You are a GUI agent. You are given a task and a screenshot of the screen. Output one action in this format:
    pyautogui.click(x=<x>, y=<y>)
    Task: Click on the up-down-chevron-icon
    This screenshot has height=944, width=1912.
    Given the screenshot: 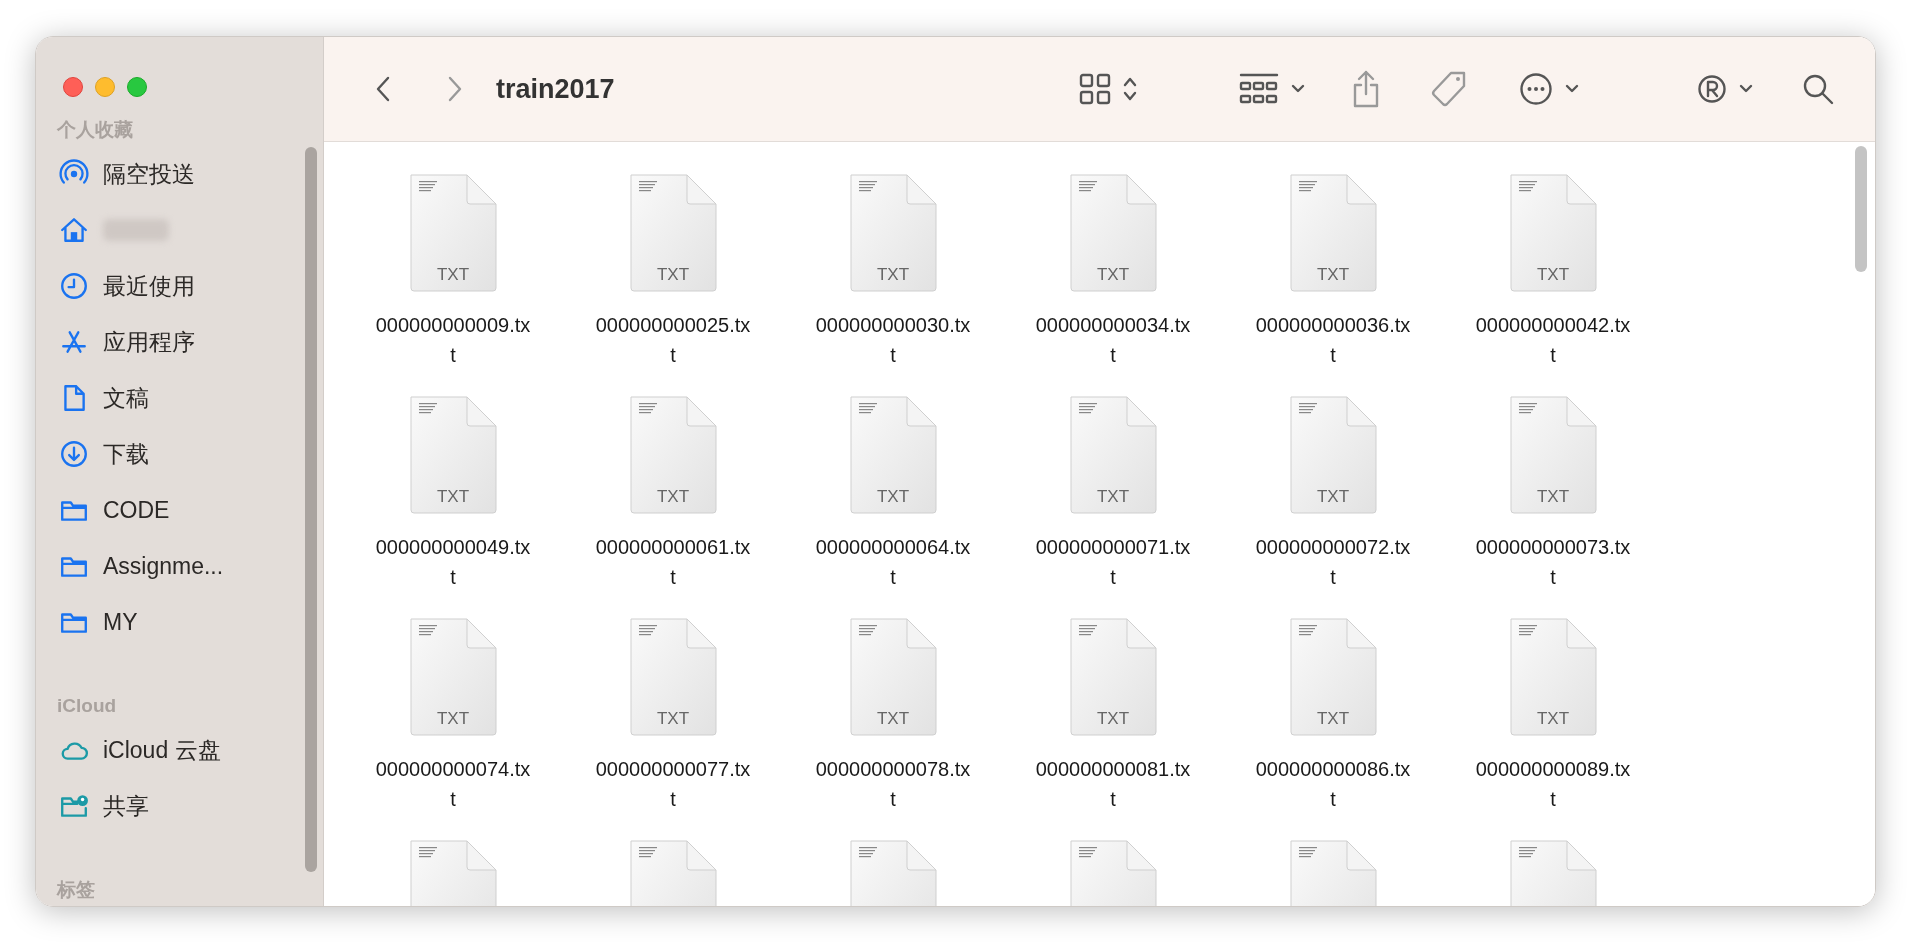 What is the action you would take?
    pyautogui.click(x=1130, y=89)
    